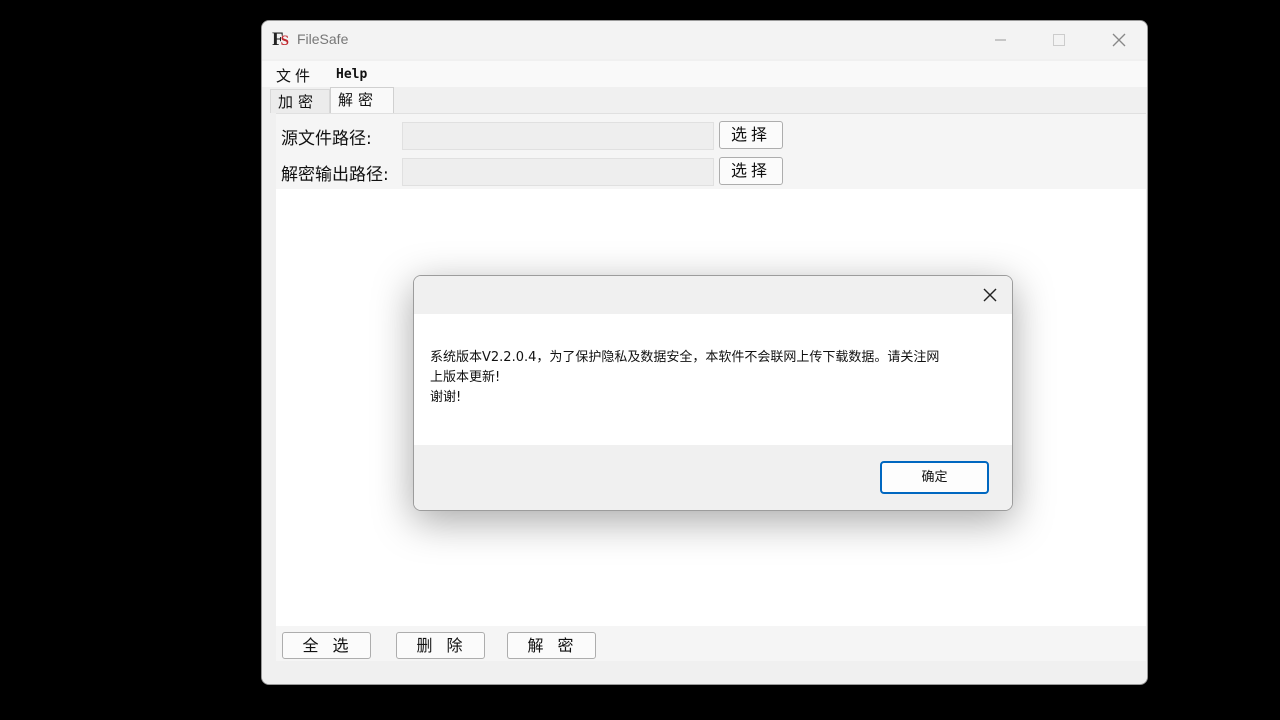 The image size is (1280, 720). I want to click on dialog-close-button, so click(990, 295).